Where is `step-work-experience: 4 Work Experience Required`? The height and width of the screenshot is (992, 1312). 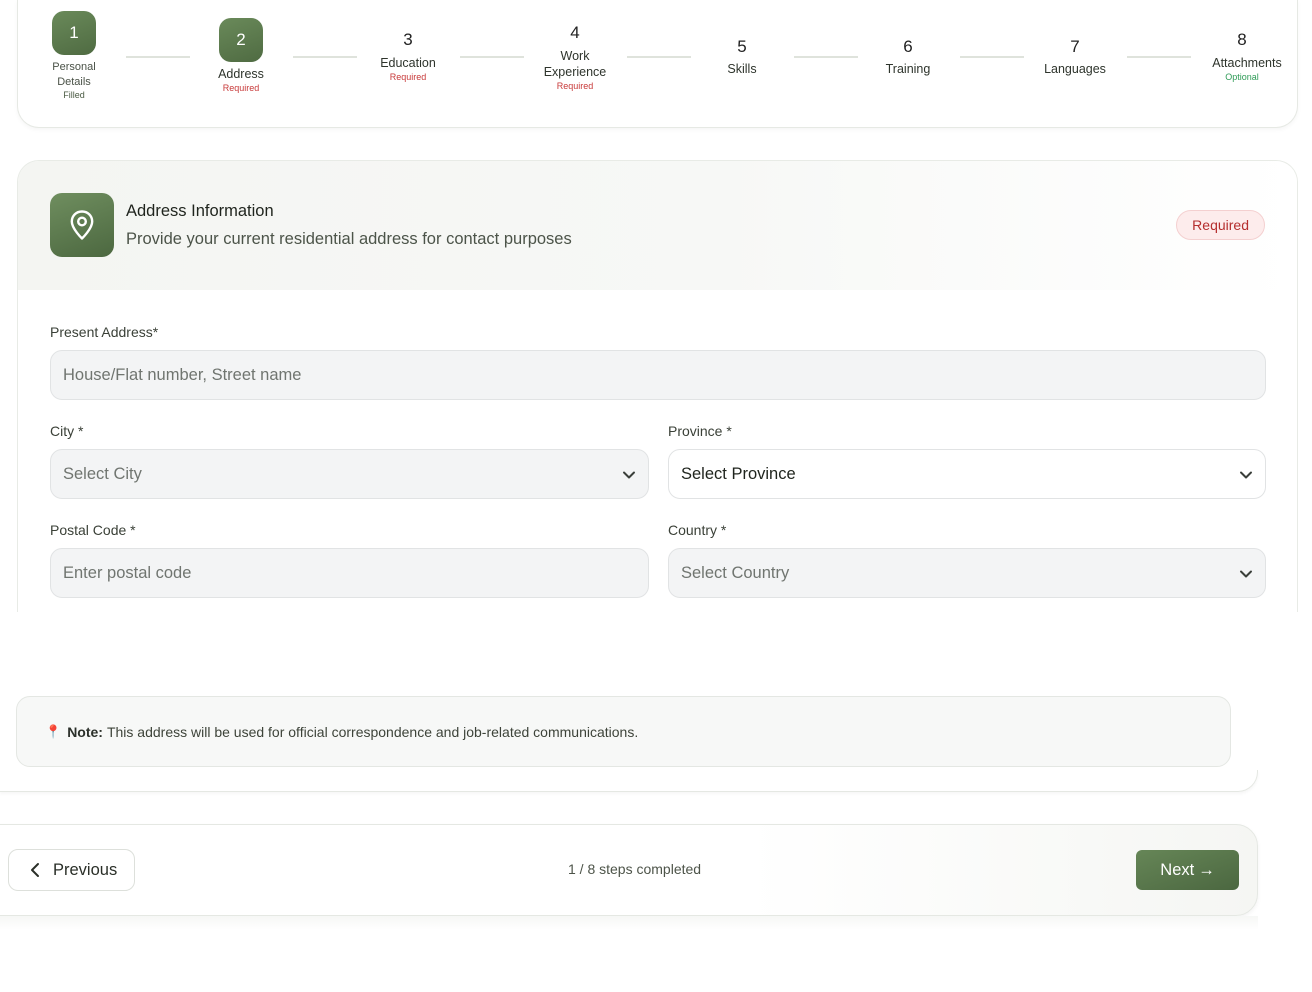 step-work-experience: 4 Work Experience Required is located at coordinates (575, 57).